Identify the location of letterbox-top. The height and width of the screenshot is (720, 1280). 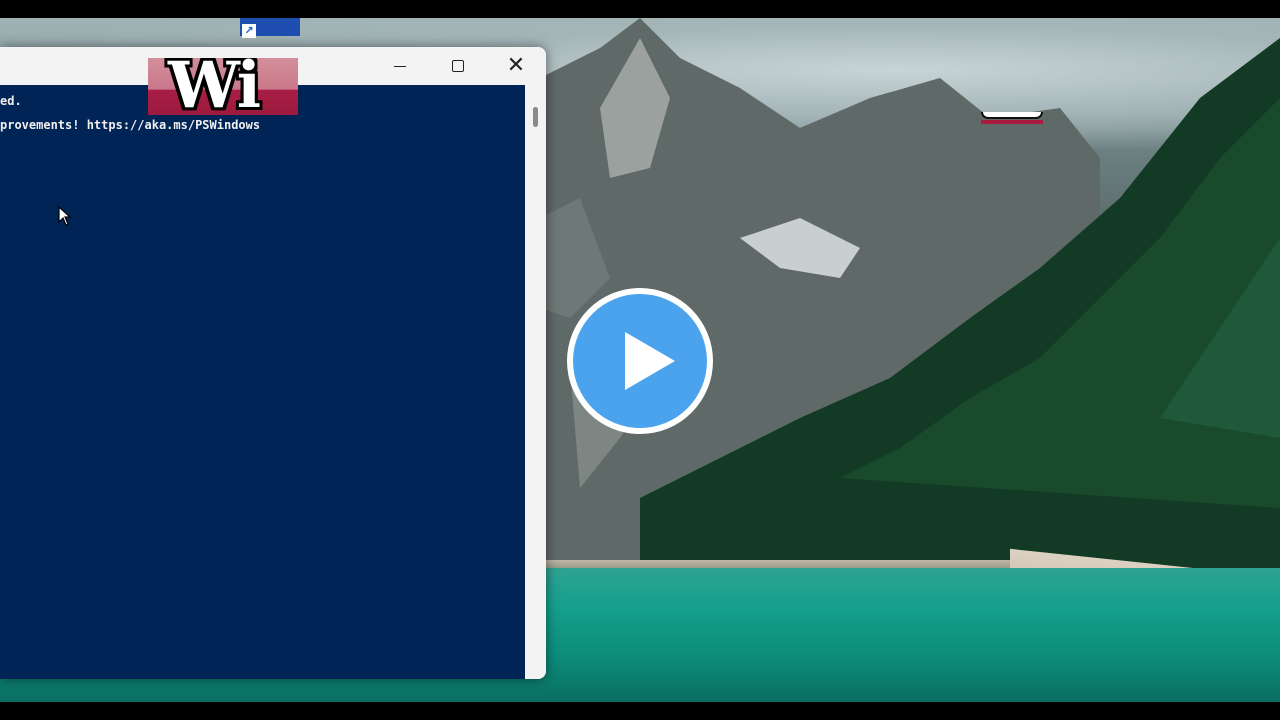
(640, 9).